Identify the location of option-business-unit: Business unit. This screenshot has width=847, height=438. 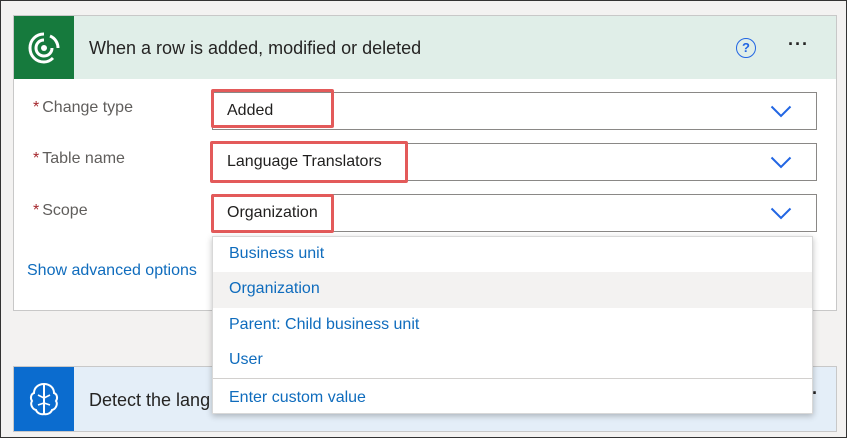
(512, 255).